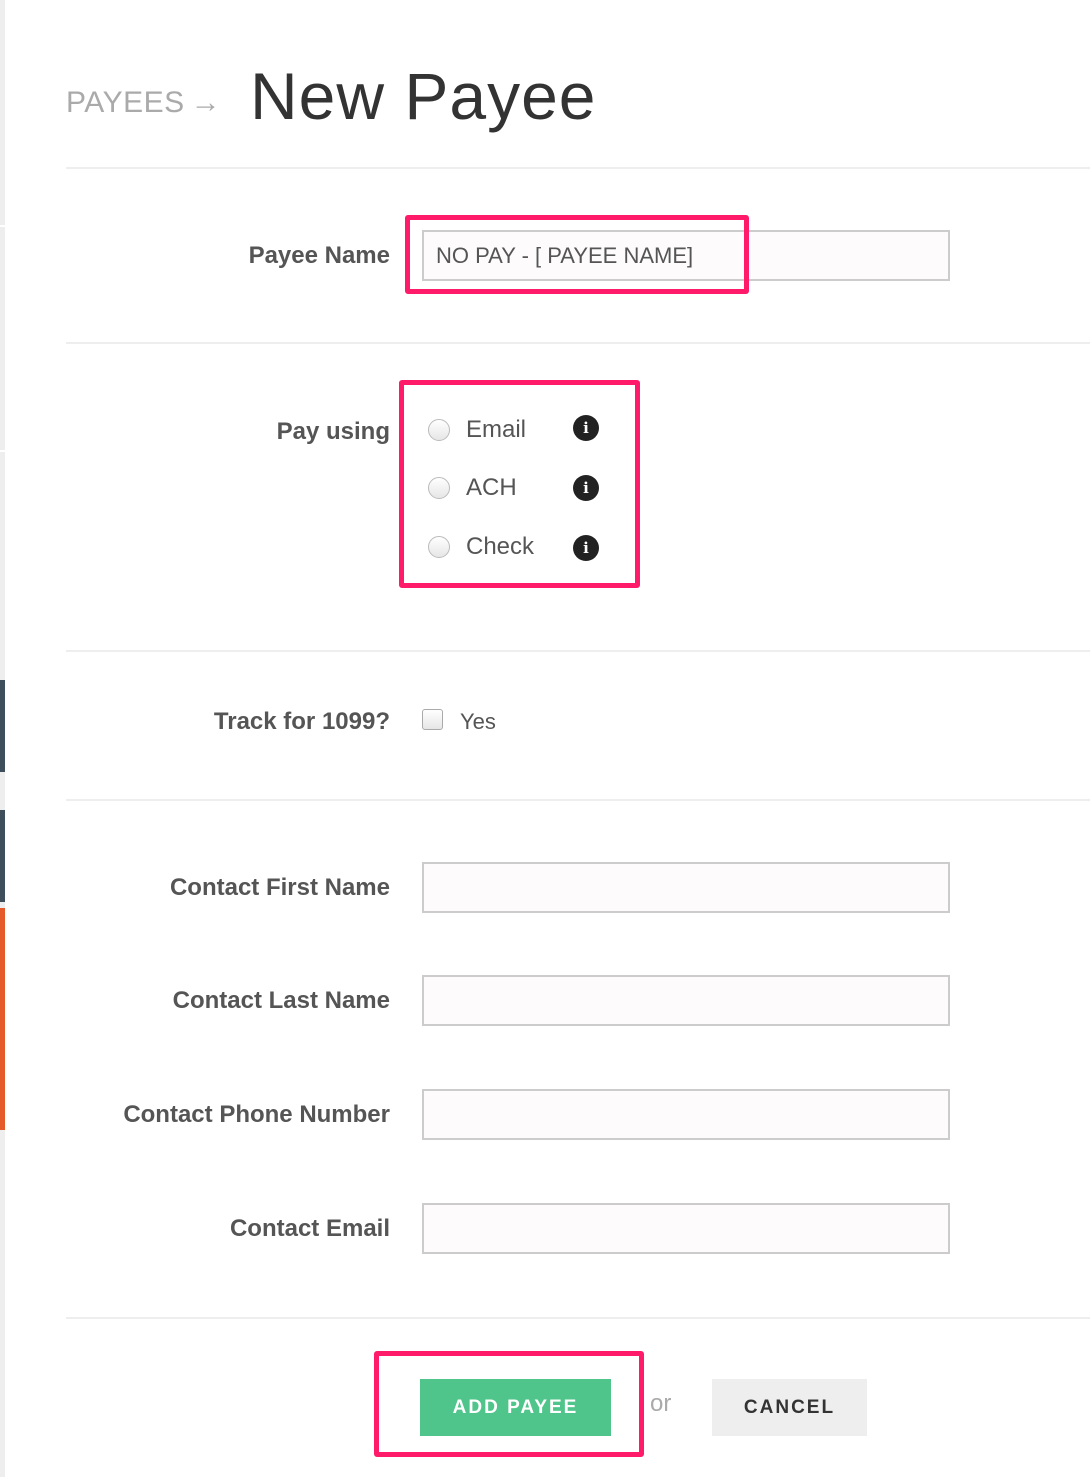  Describe the element at coordinates (333, 431) in the screenshot. I see `pay-using-label: Pay using` at that location.